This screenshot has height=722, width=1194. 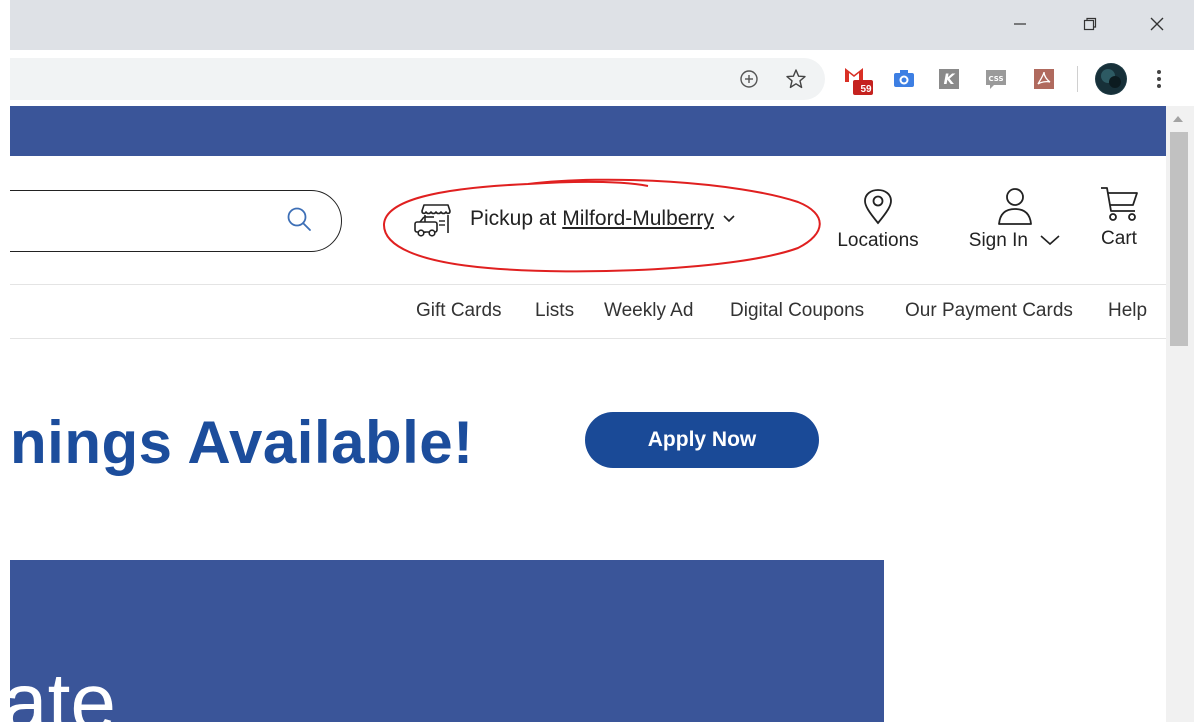 What do you see at coordinates (1015, 206) in the screenshot?
I see `user-icon` at bounding box center [1015, 206].